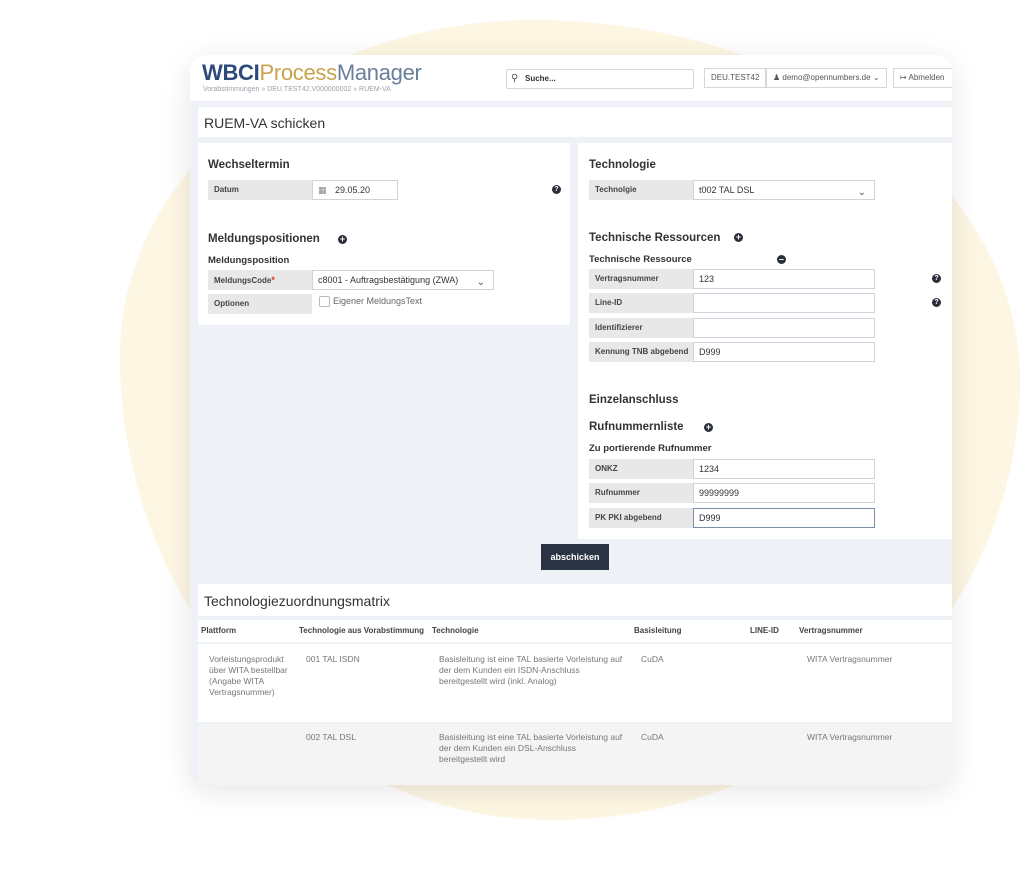 Image resolution: width=1024 pixels, height=883 pixels. I want to click on meldungscode-select: c8001 - Auftragsbestätigung (ZWA) ⌄, so click(403, 280).